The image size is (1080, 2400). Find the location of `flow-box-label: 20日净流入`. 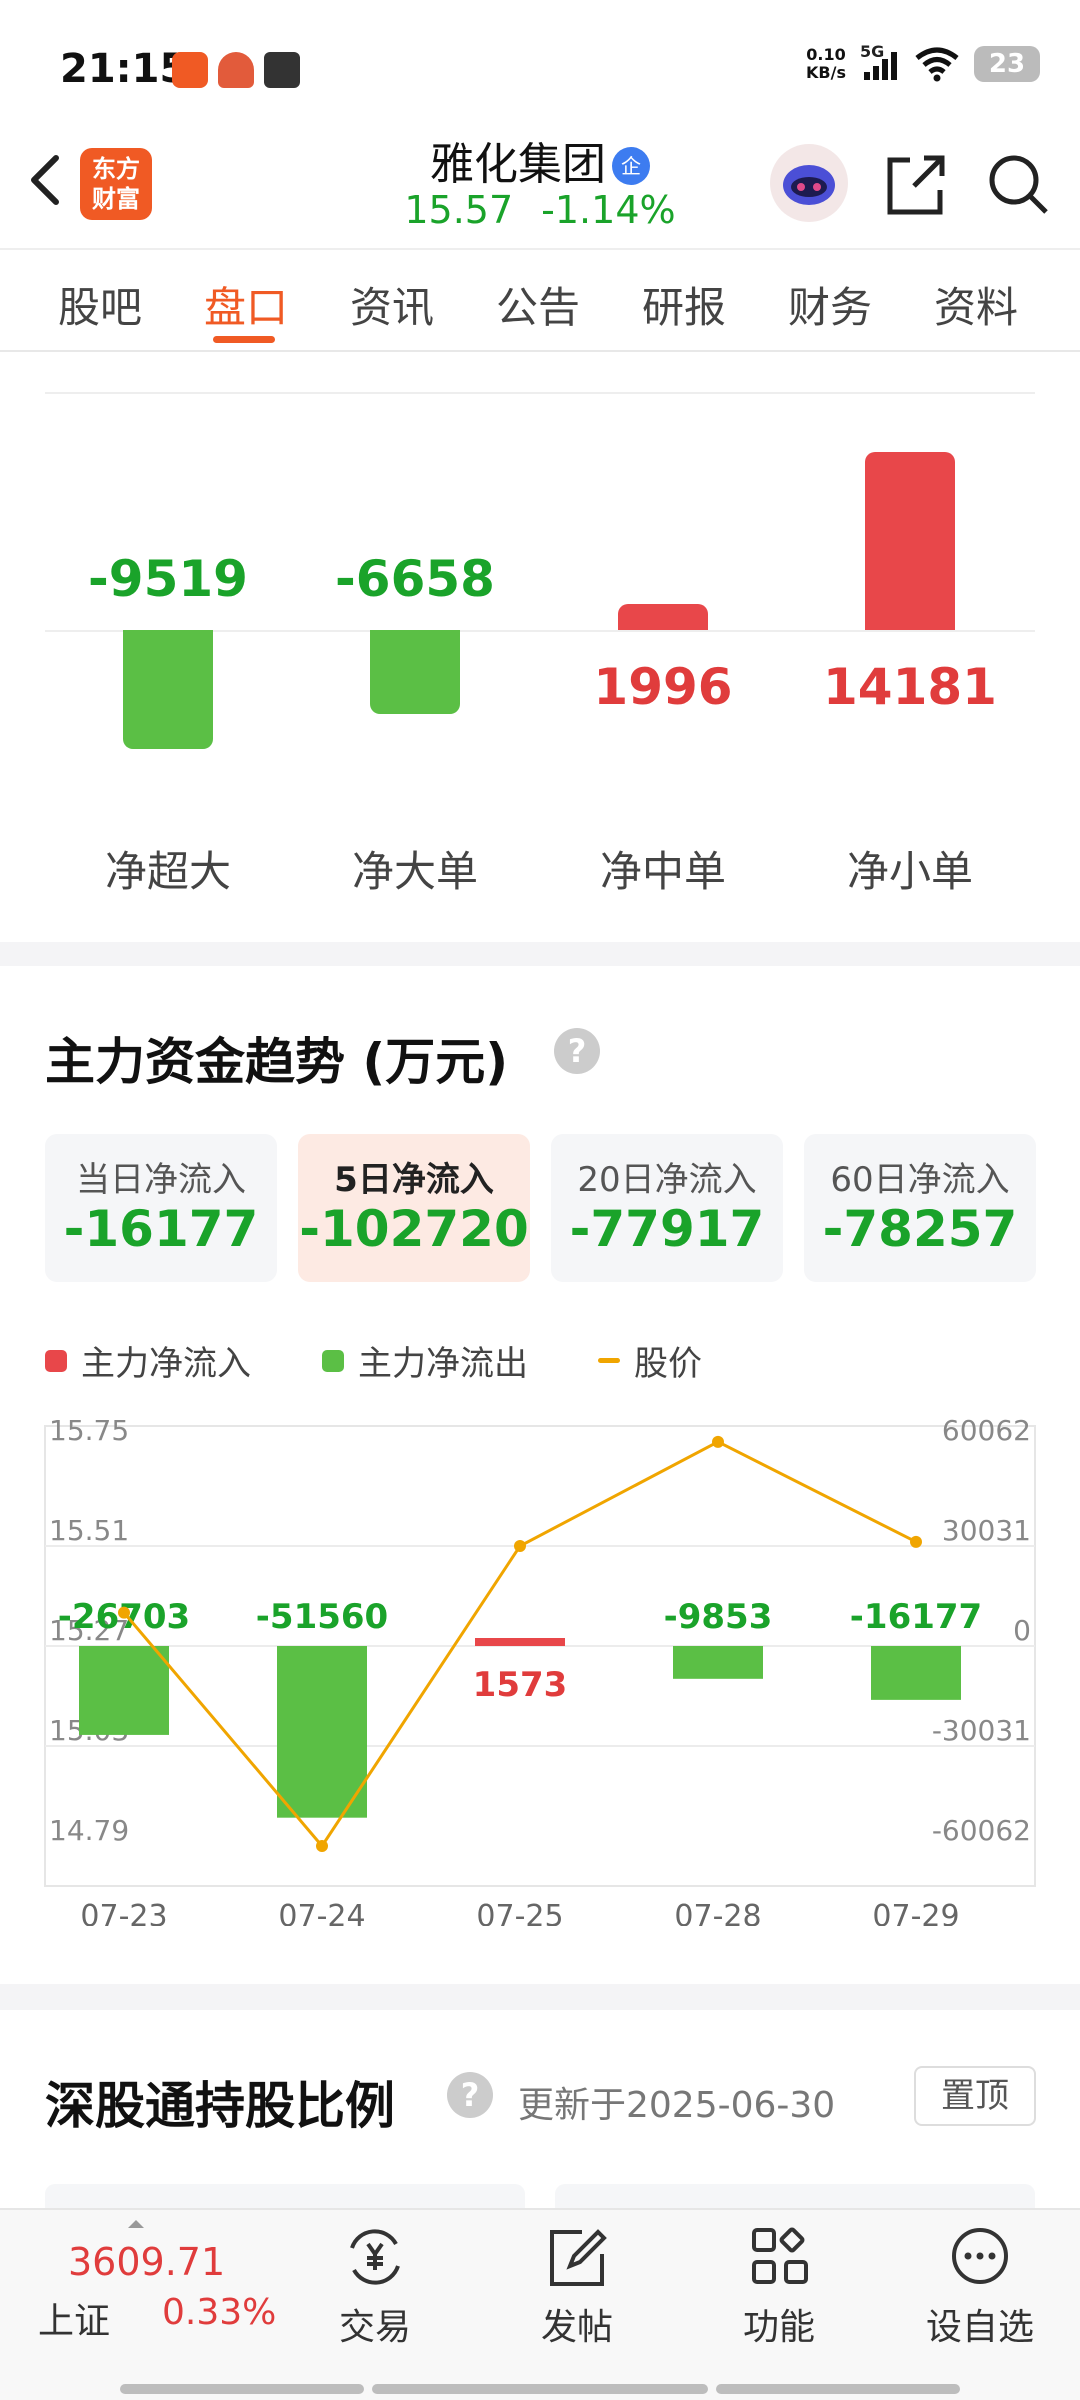

flow-box-label: 20日净流入 is located at coordinates (667, 1180).